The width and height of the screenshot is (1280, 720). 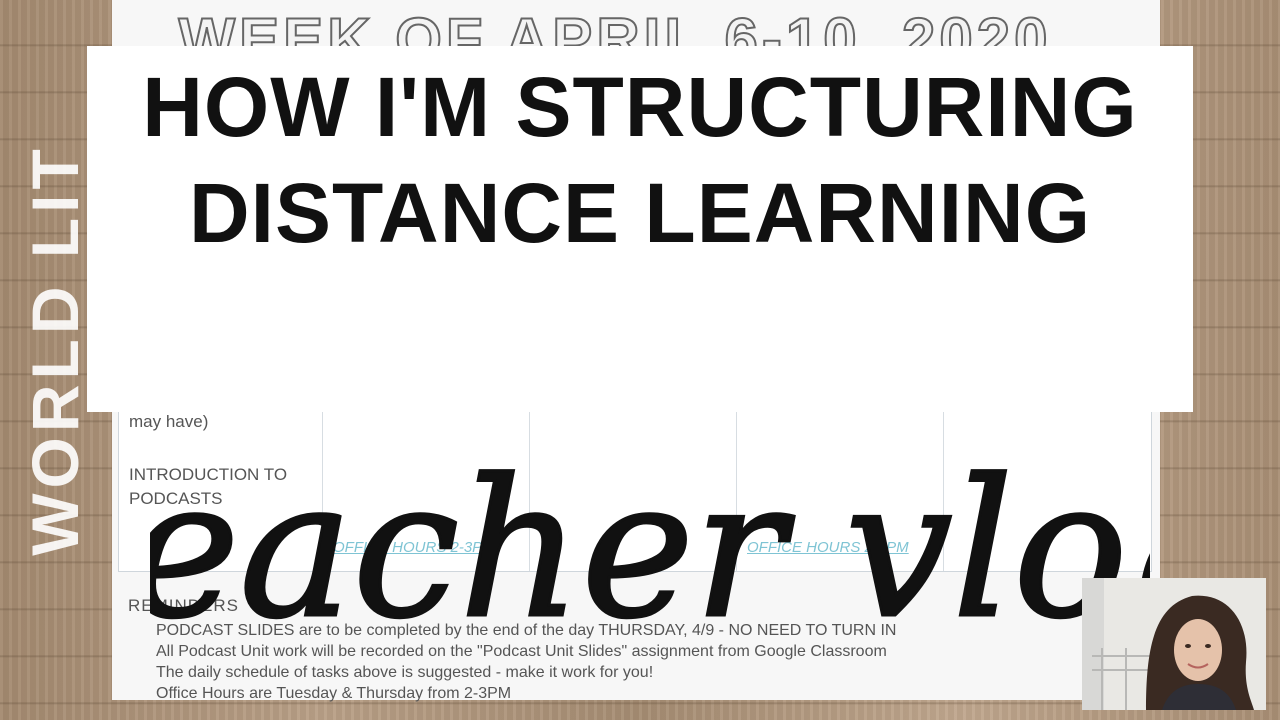 I want to click on side-label-text: WORLD LIT, so click(x=55, y=350).